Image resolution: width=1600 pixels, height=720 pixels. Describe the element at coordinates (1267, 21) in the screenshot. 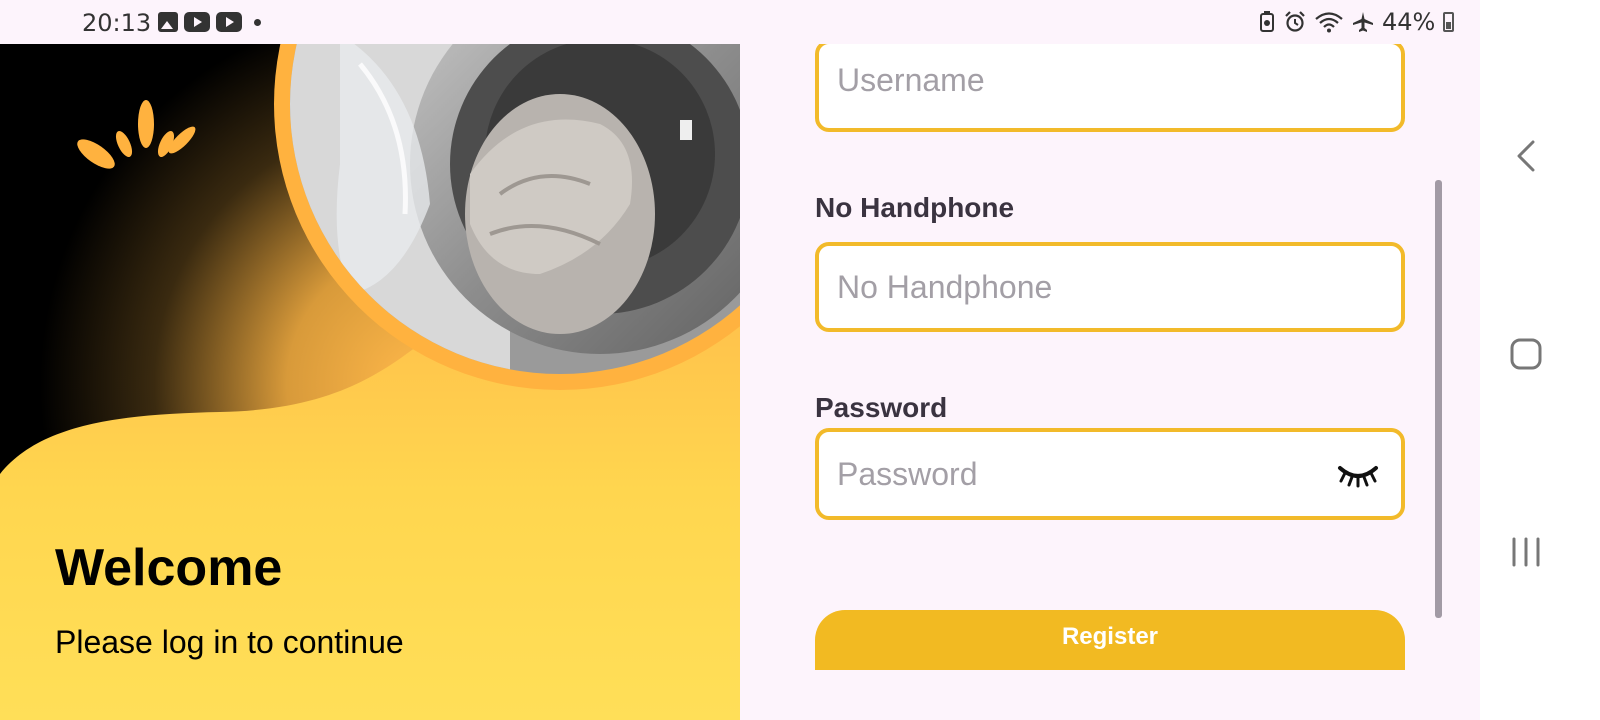

I see `battery-saver-icon` at that location.